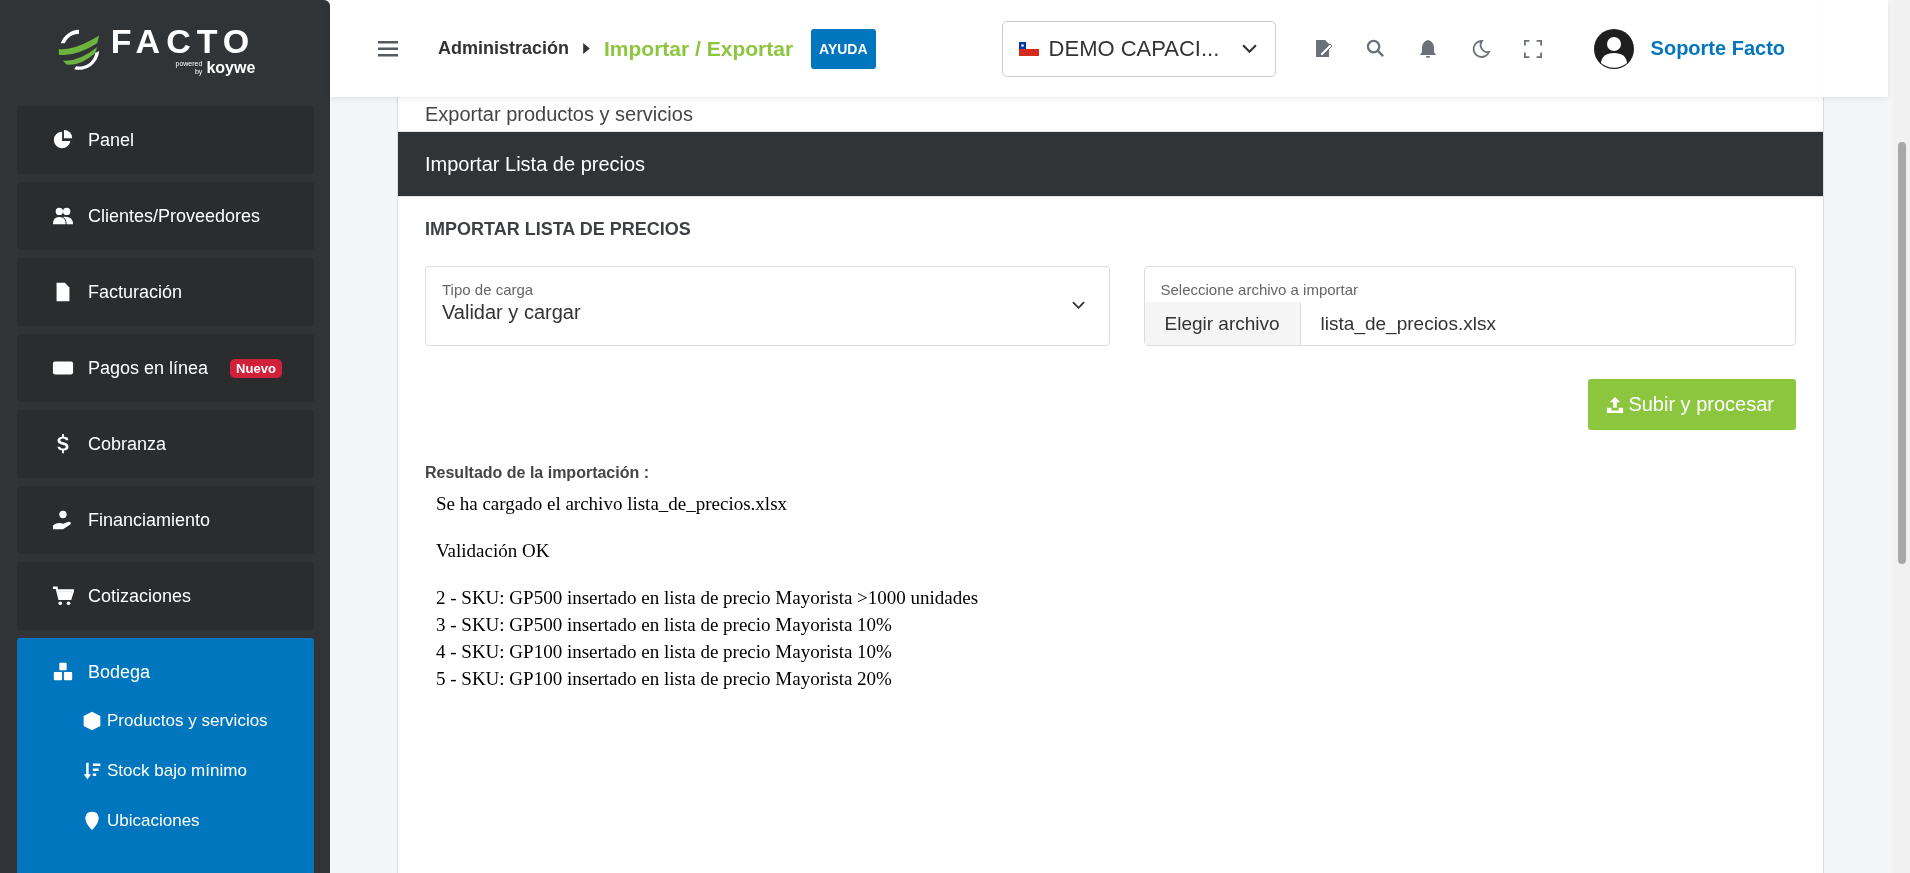 This screenshot has width=1910, height=873. What do you see at coordinates (493, 551) in the screenshot?
I see `result-line: Validación OK` at bounding box center [493, 551].